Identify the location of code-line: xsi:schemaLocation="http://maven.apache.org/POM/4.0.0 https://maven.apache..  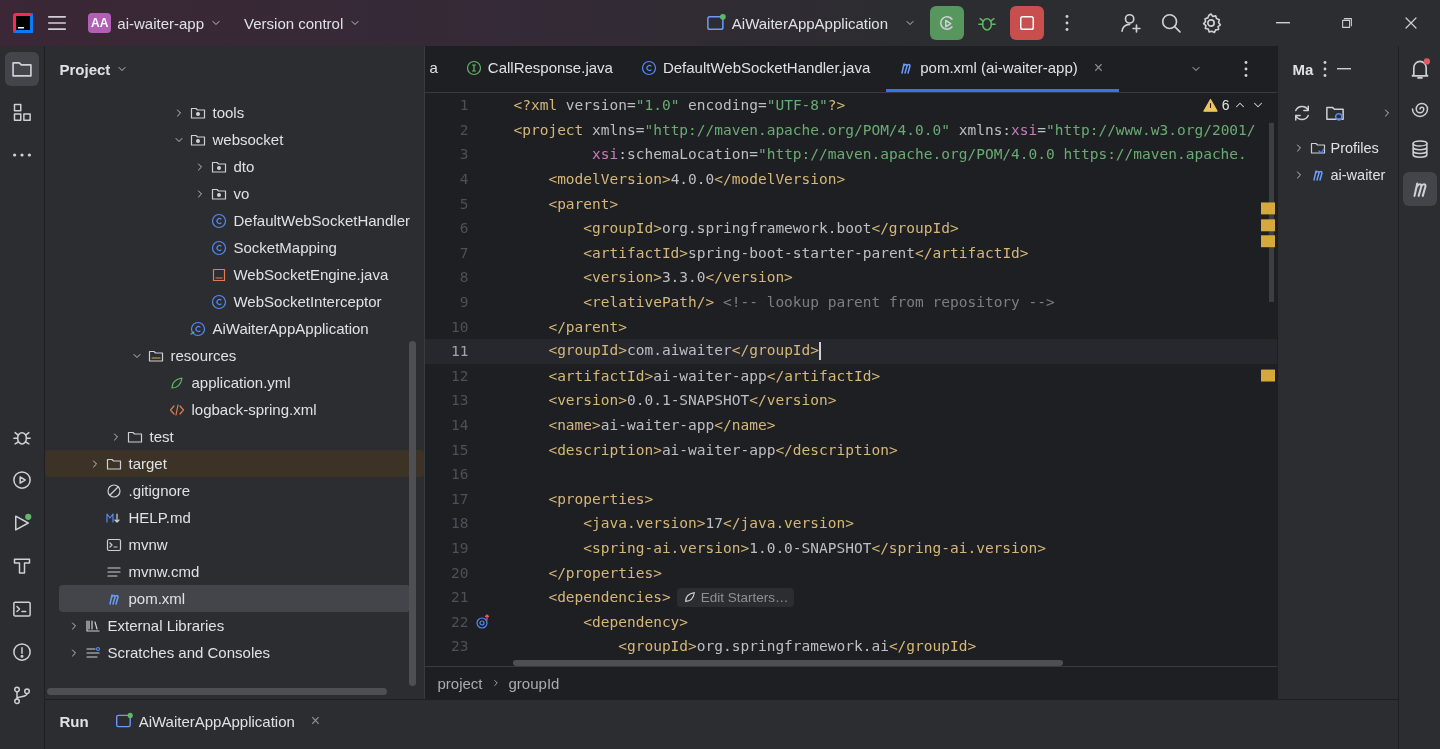
(919, 154).